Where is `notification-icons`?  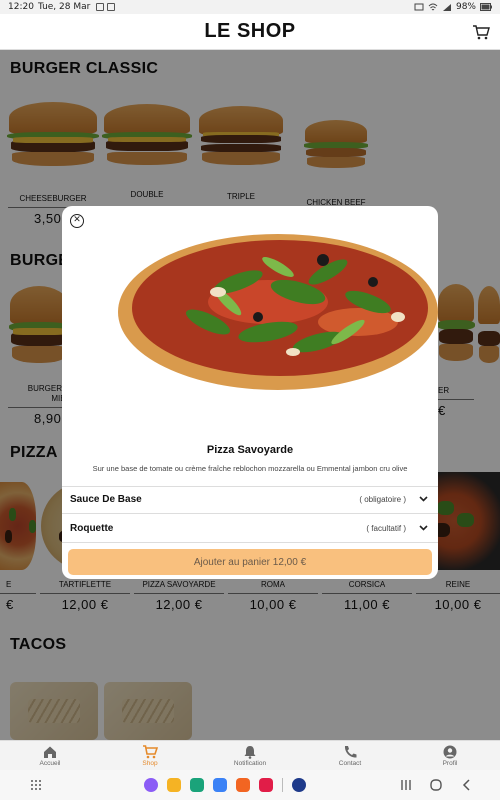
notification-icons is located at coordinates (106, 7).